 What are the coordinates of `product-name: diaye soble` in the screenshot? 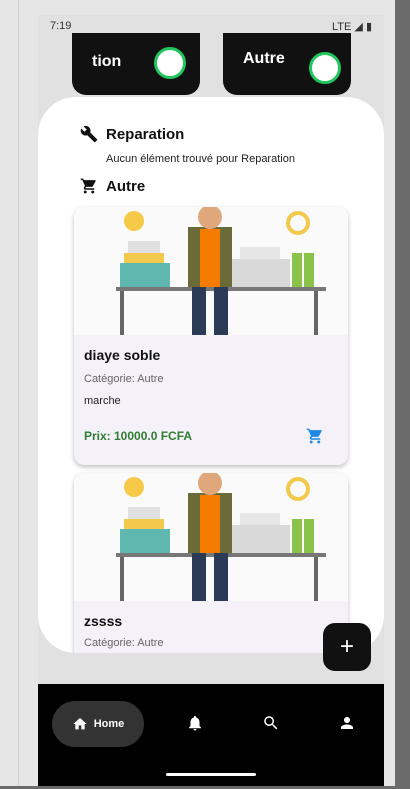 It's located at (122, 355).